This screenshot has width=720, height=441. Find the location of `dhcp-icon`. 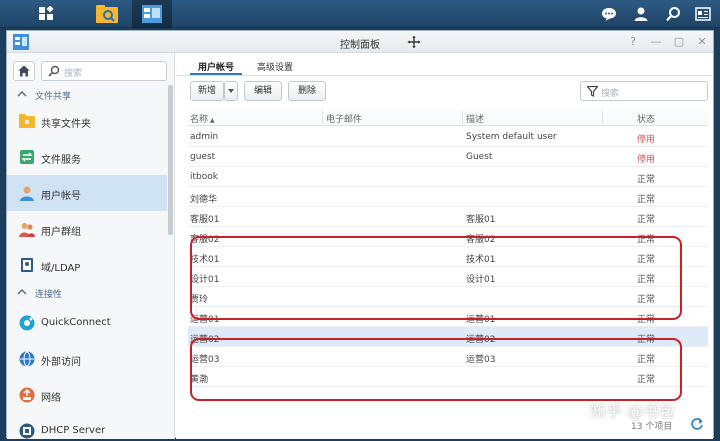

dhcp-icon is located at coordinates (27, 431).